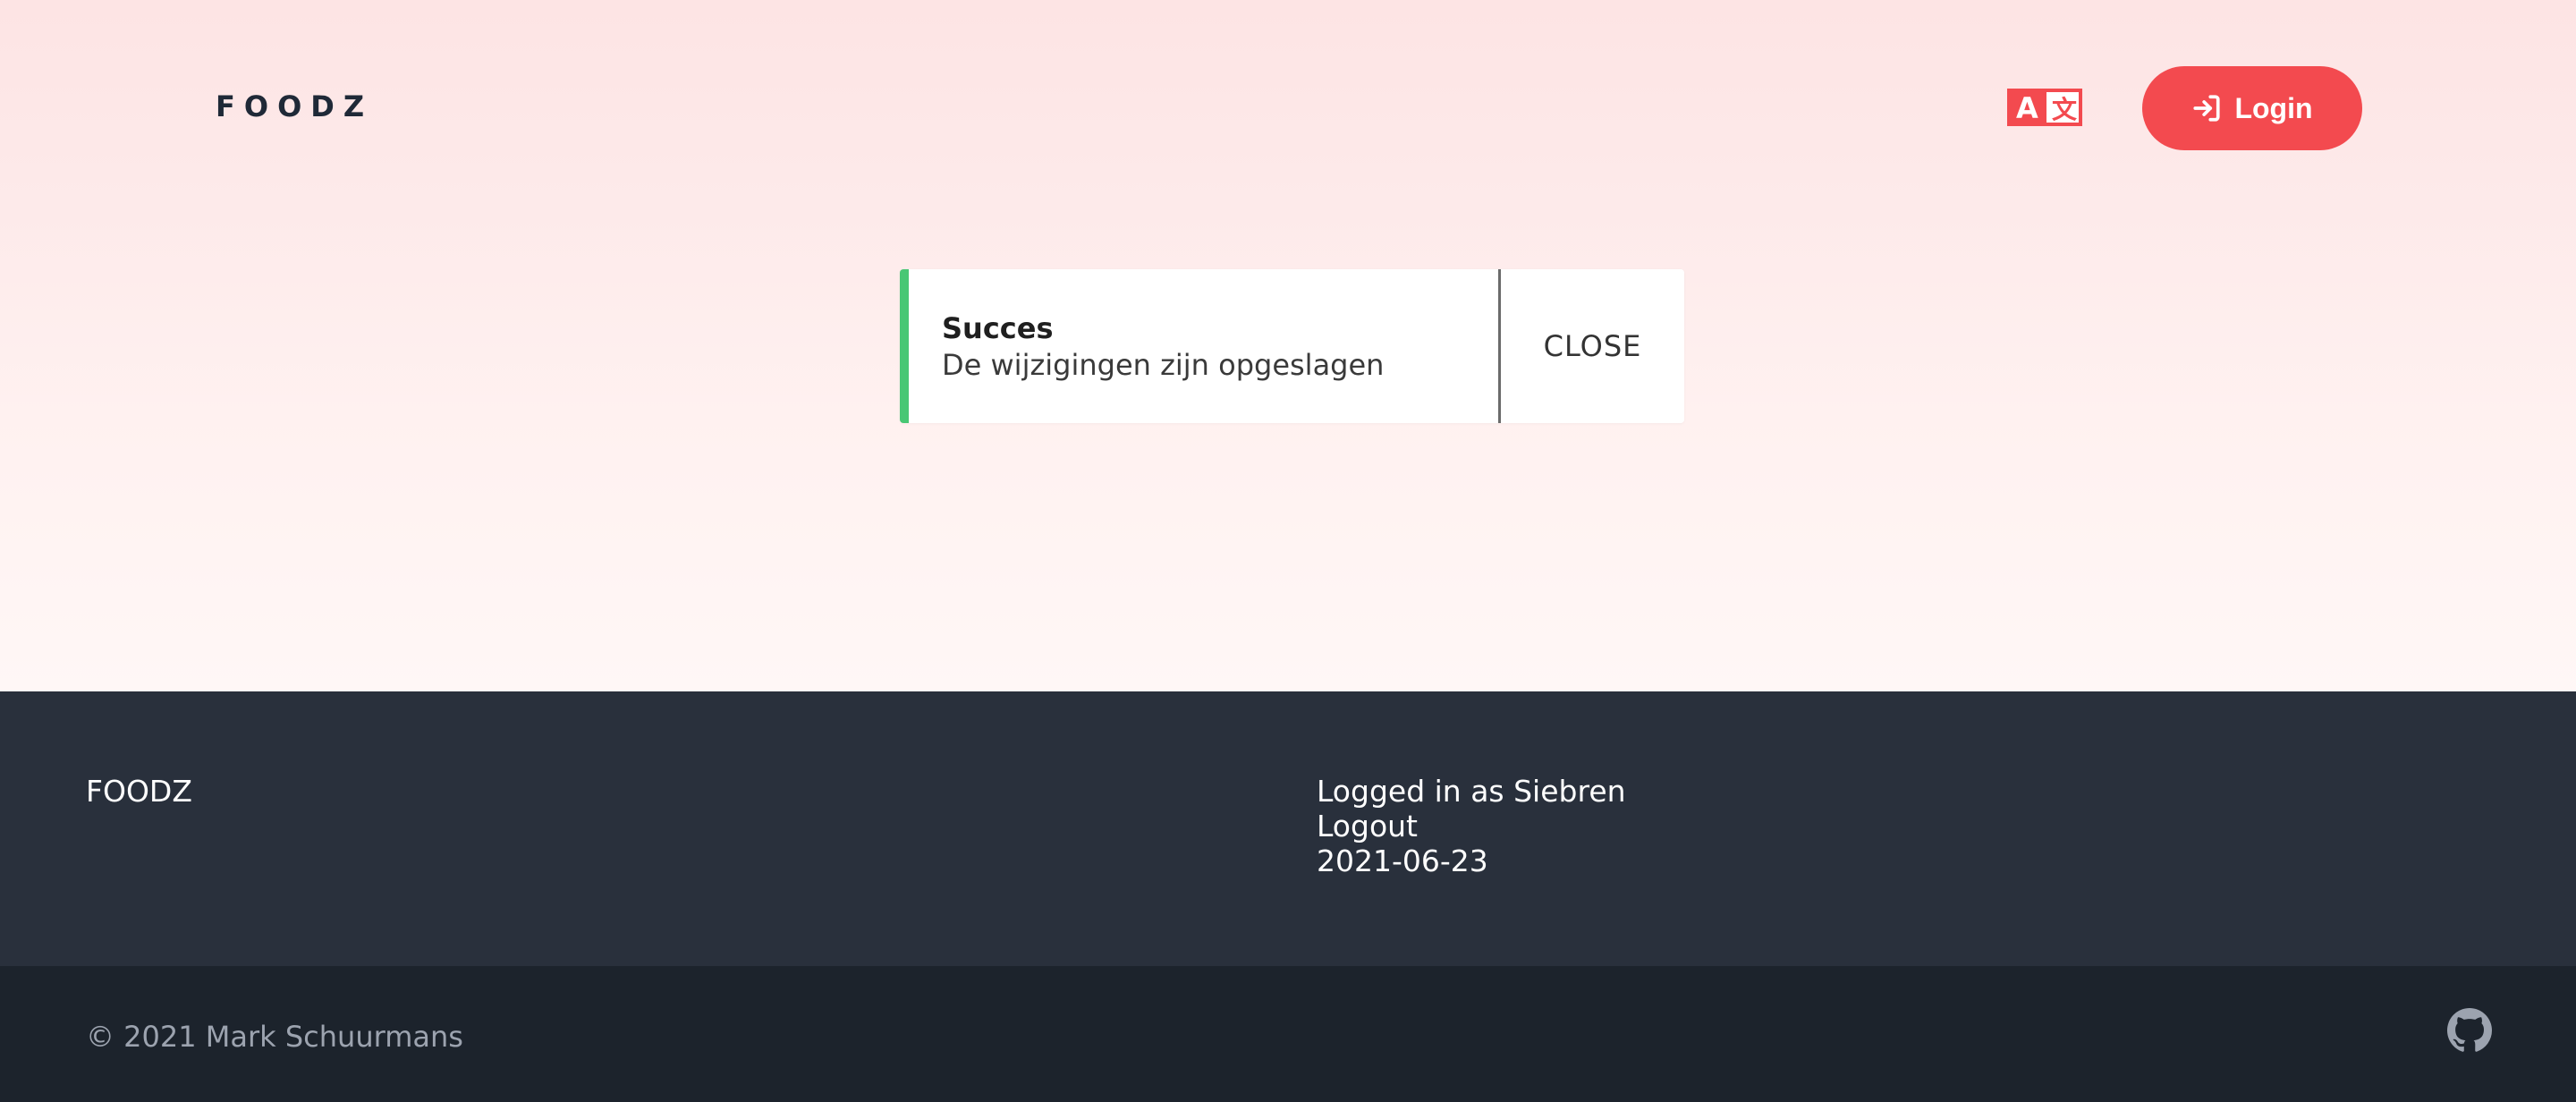 This screenshot has width=2576, height=1102. What do you see at coordinates (2027, 108) in the screenshot?
I see `svg-text: A` at bounding box center [2027, 108].